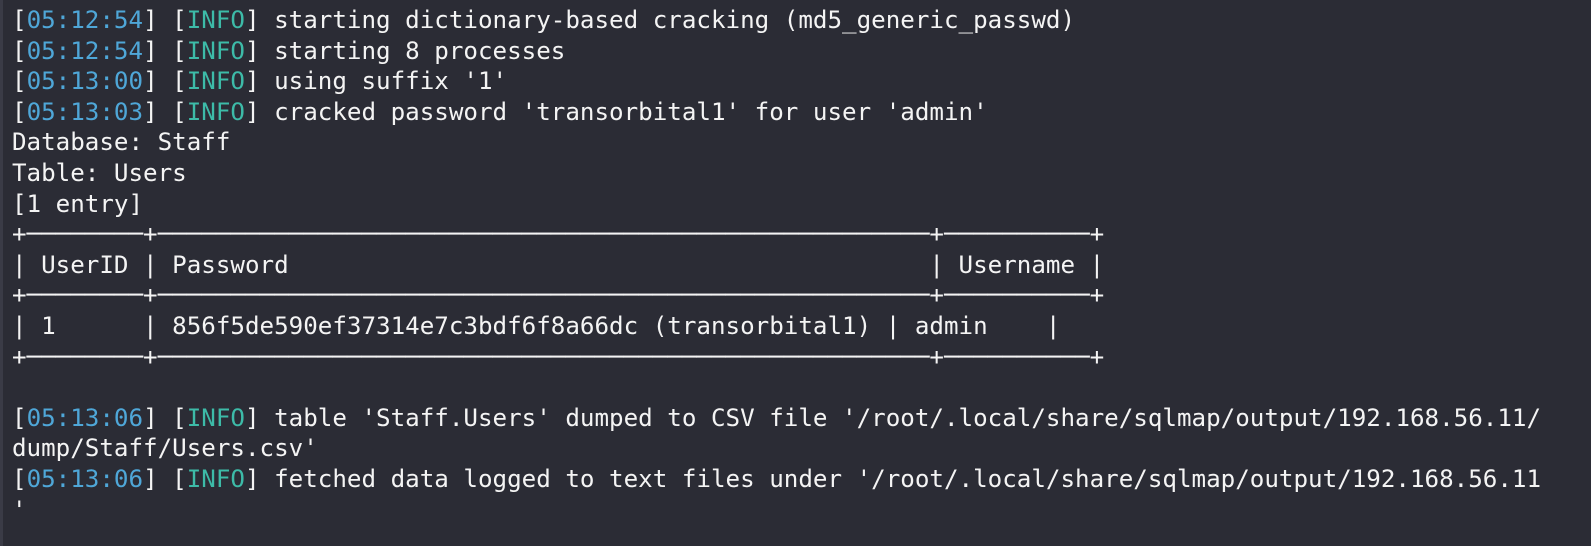  What do you see at coordinates (1, 273) in the screenshot?
I see `terminal-left-edge` at bounding box center [1, 273].